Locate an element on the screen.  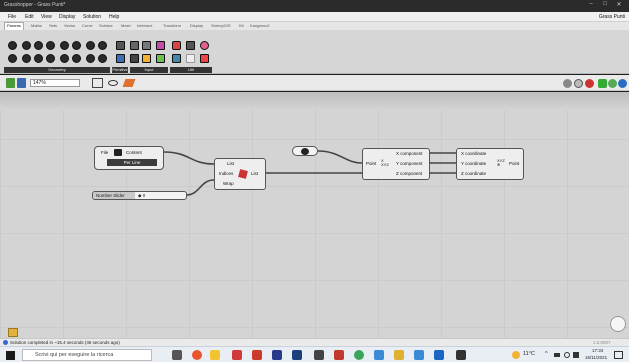
menu-help: Help is located at coordinates (114, 17).